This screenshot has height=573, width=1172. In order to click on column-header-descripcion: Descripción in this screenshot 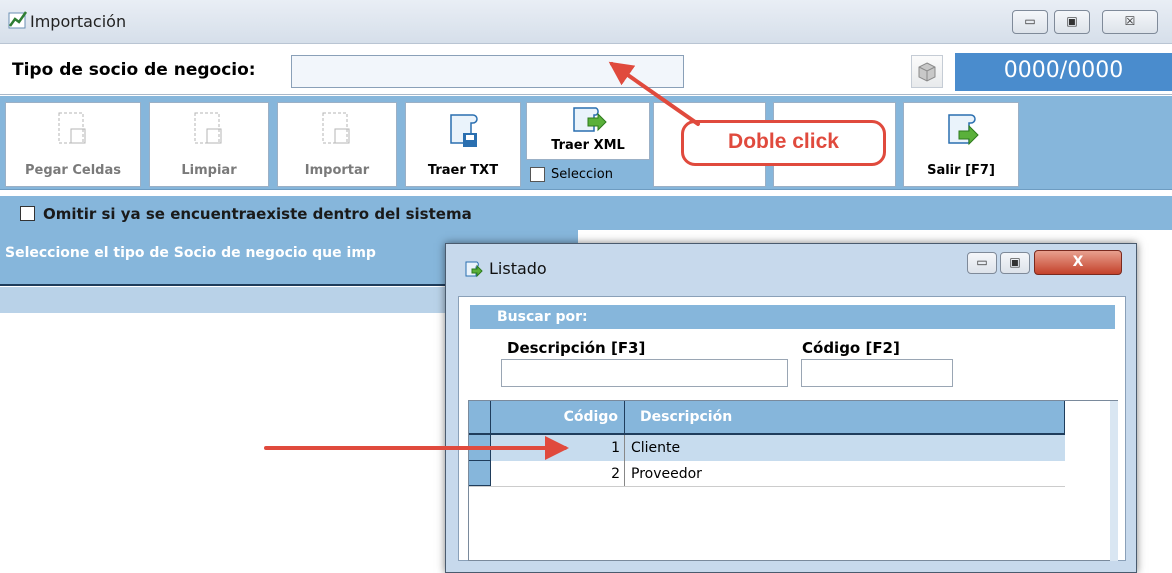, I will do `click(845, 417)`.